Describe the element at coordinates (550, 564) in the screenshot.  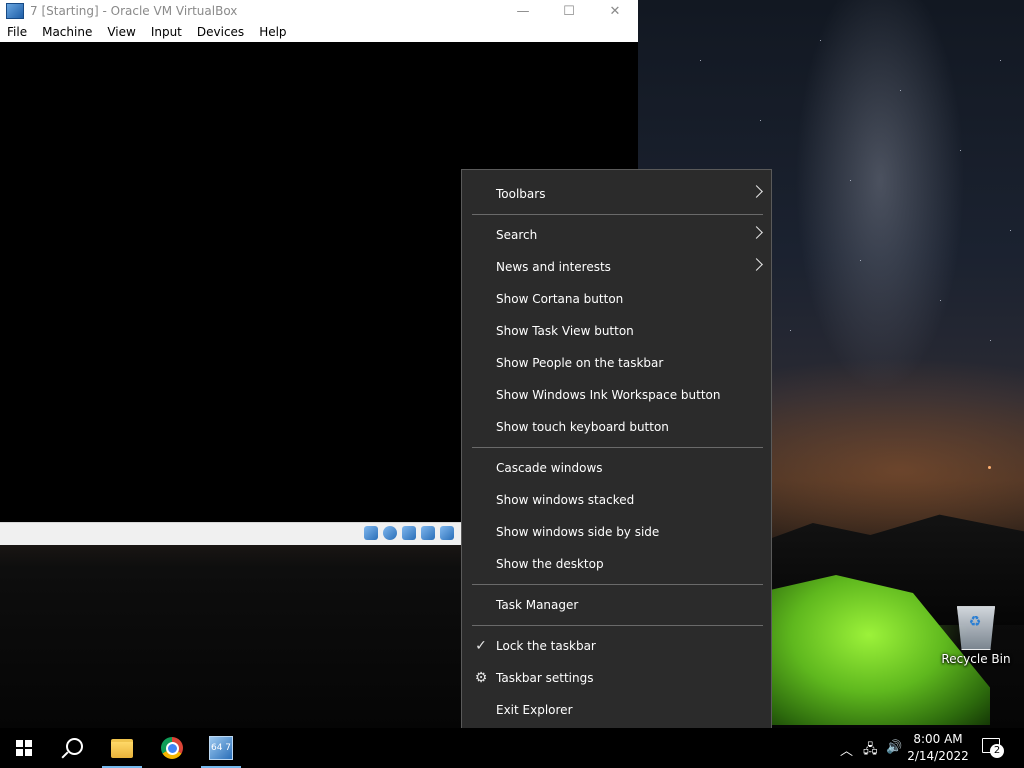
I see `menu-item-label: Show the desktop` at that location.